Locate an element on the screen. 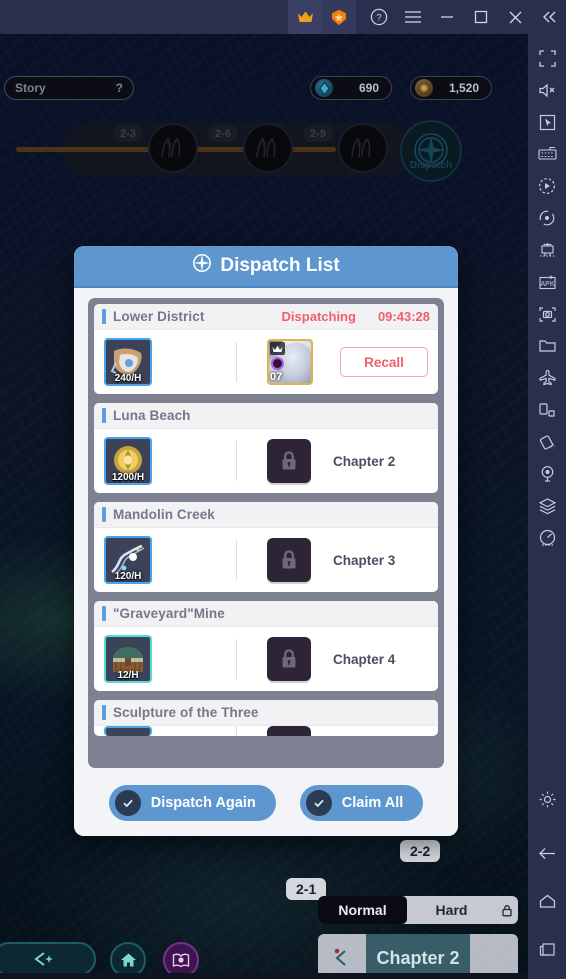 The image size is (566, 979). fullscreen-icon is located at coordinates (547, 58).